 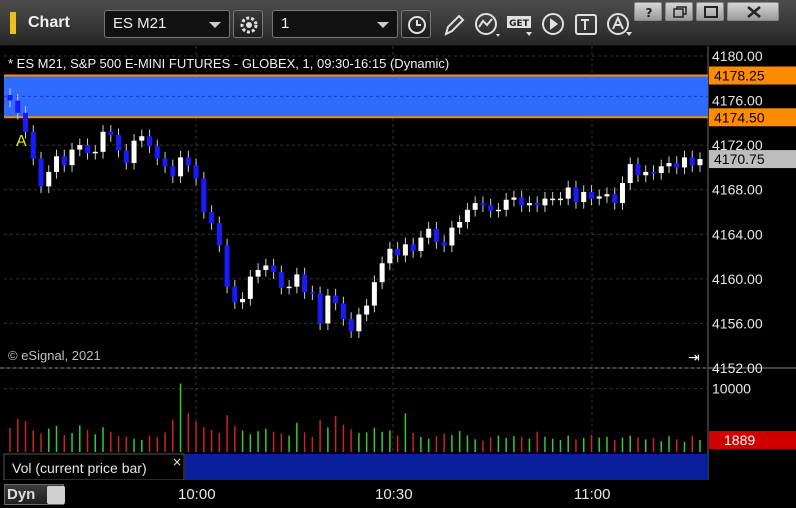 I want to click on pencil-icon, so click(x=454, y=25).